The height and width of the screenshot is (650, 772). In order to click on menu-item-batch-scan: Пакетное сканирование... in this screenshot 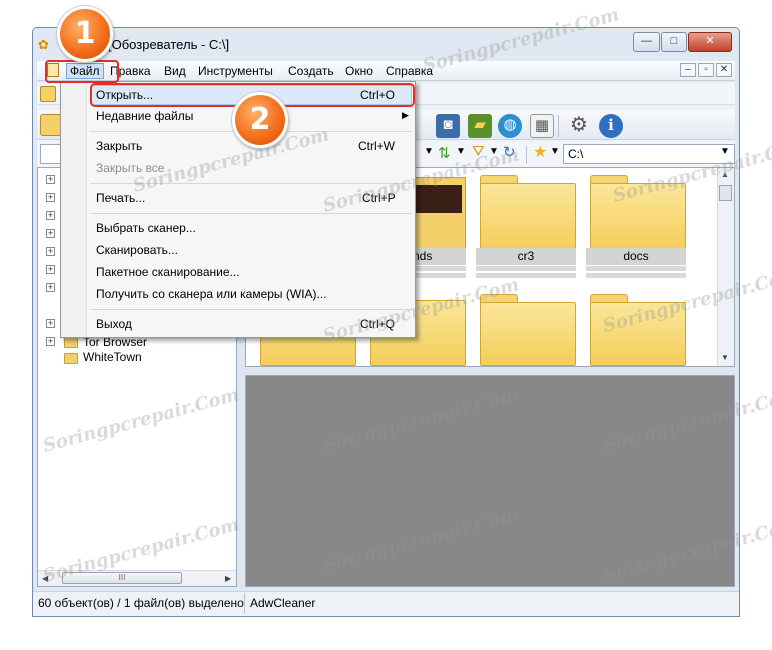, I will do `click(168, 272)`.